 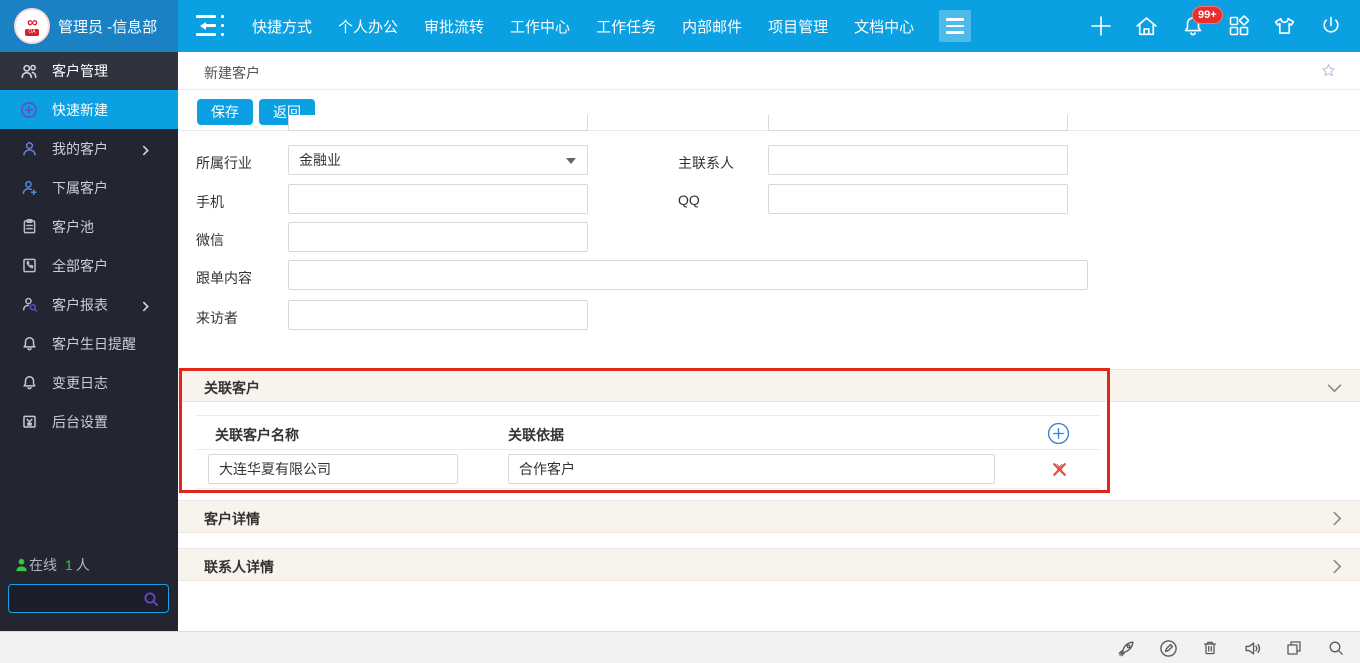 What do you see at coordinates (438, 123) in the screenshot?
I see `cutoff-field-left` at bounding box center [438, 123].